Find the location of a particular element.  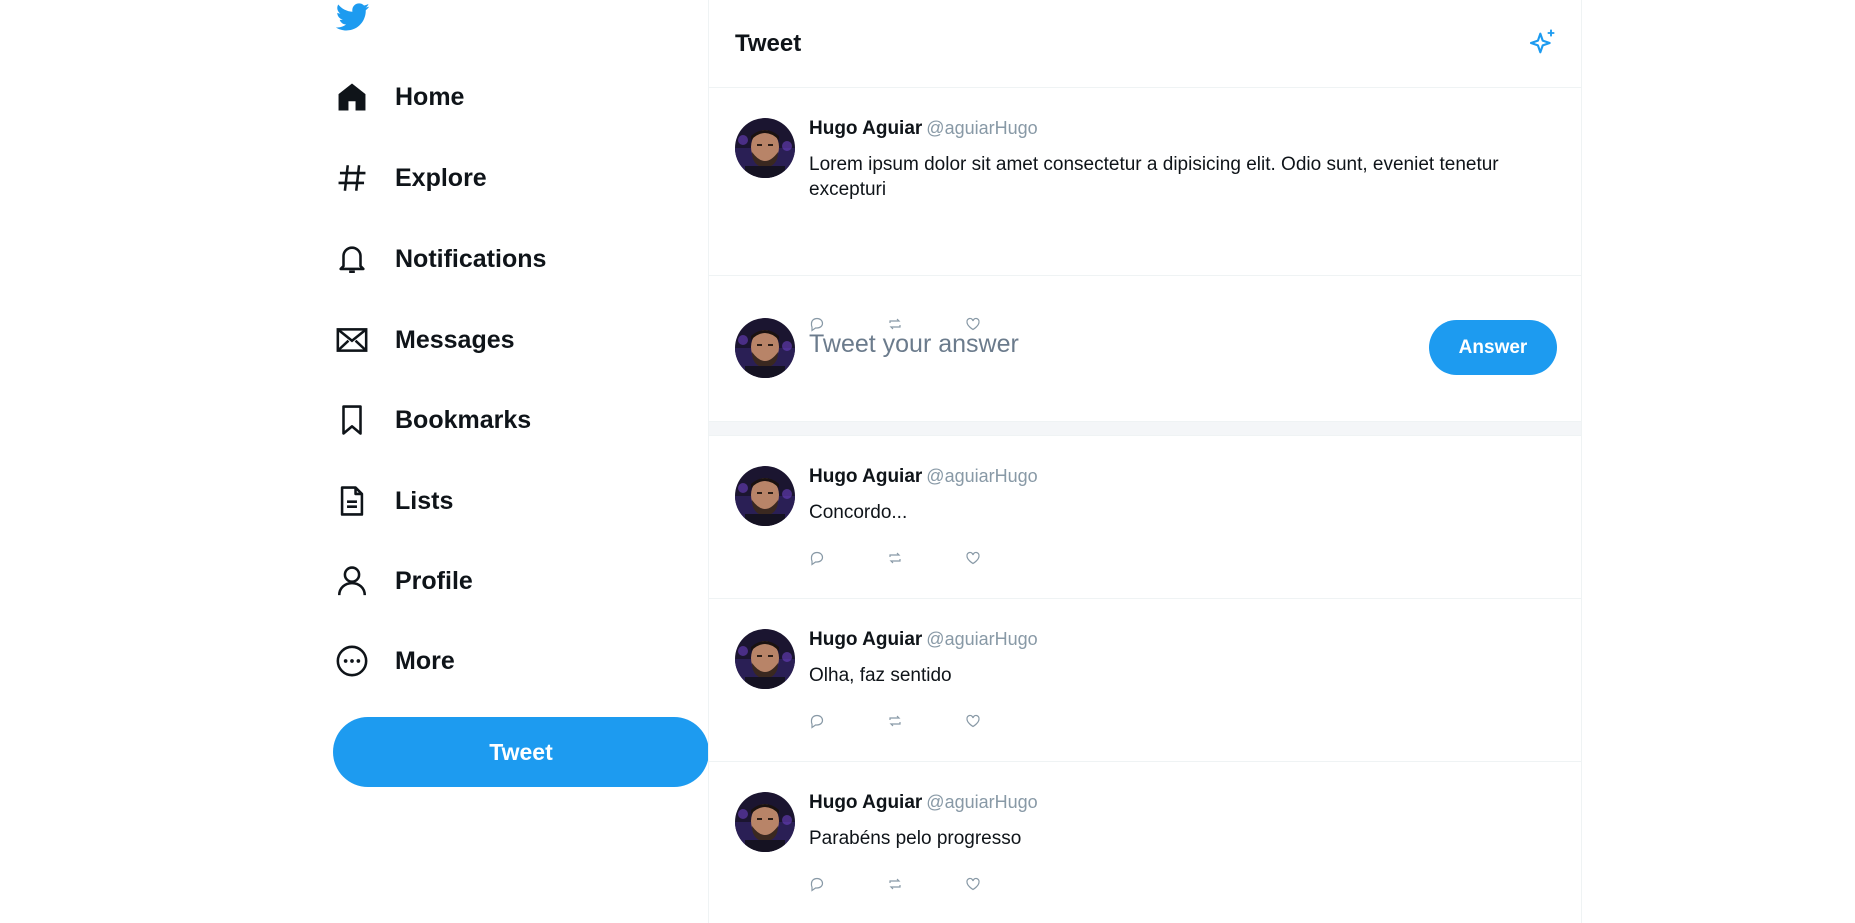

envelope-icon is located at coordinates (352, 340).